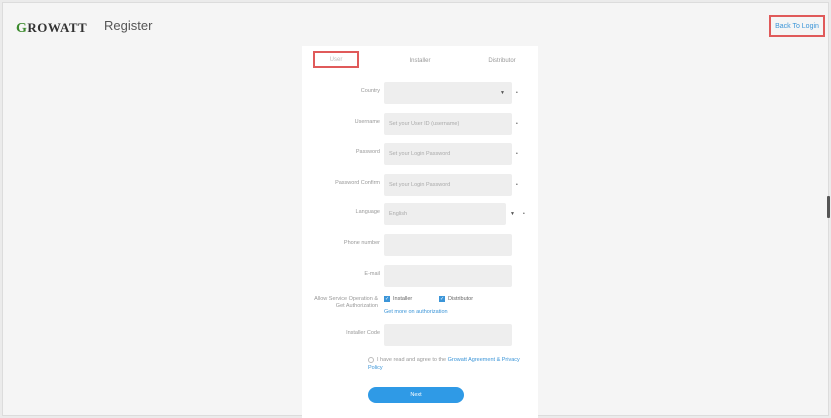  What do you see at coordinates (448, 276) in the screenshot?
I see `email-input` at bounding box center [448, 276].